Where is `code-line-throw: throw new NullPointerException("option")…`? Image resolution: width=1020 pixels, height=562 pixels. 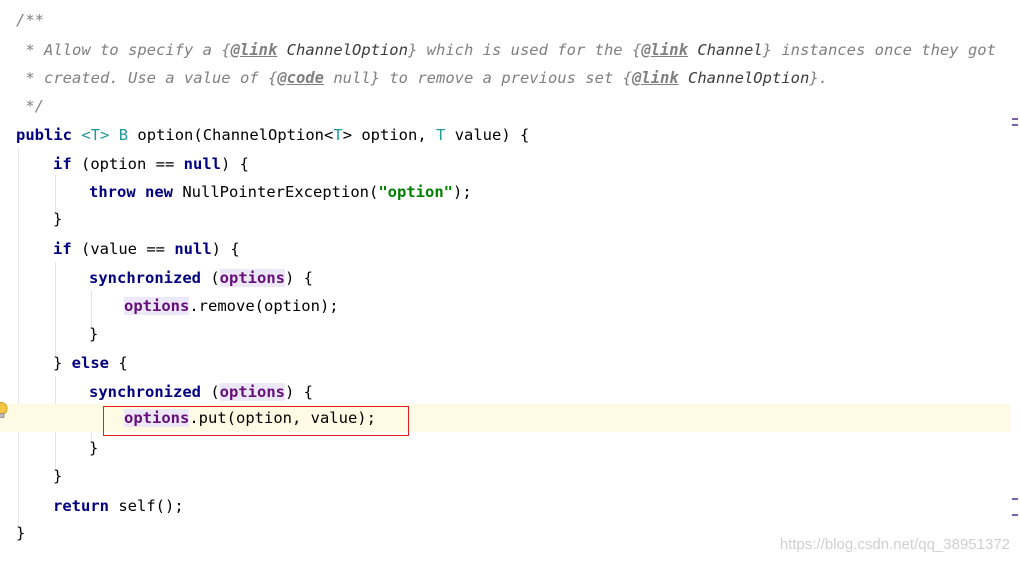
code-line-throw: throw new NullPointerException("option")… is located at coordinates (505, 192).